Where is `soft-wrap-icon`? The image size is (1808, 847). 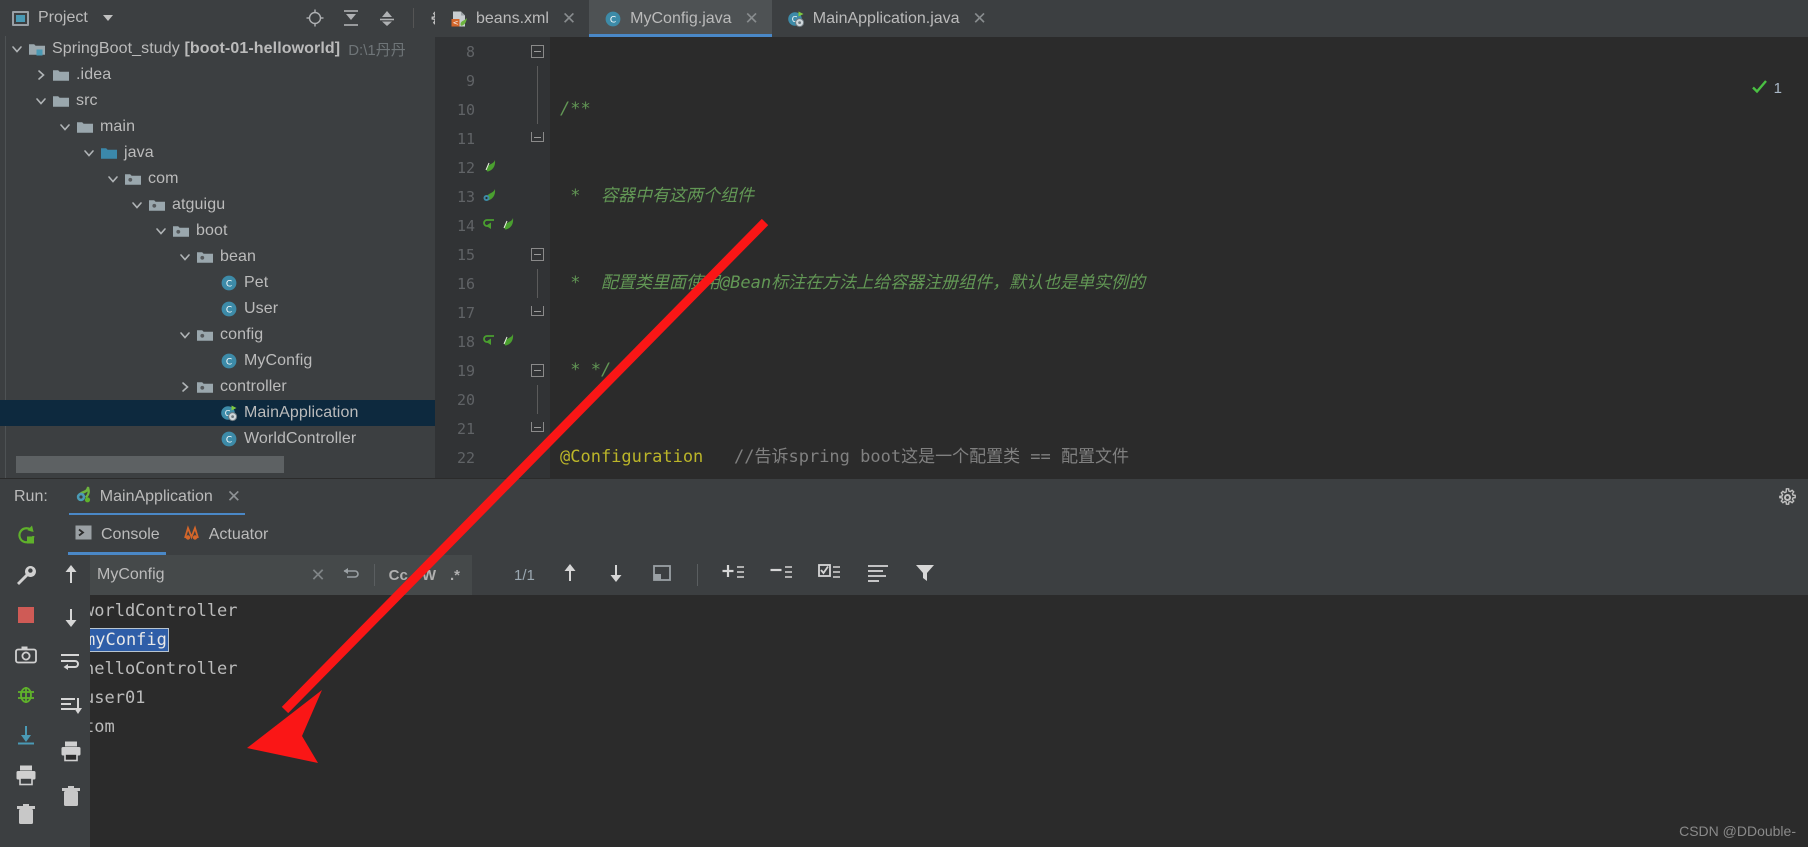
soft-wrap-icon is located at coordinates (71, 664).